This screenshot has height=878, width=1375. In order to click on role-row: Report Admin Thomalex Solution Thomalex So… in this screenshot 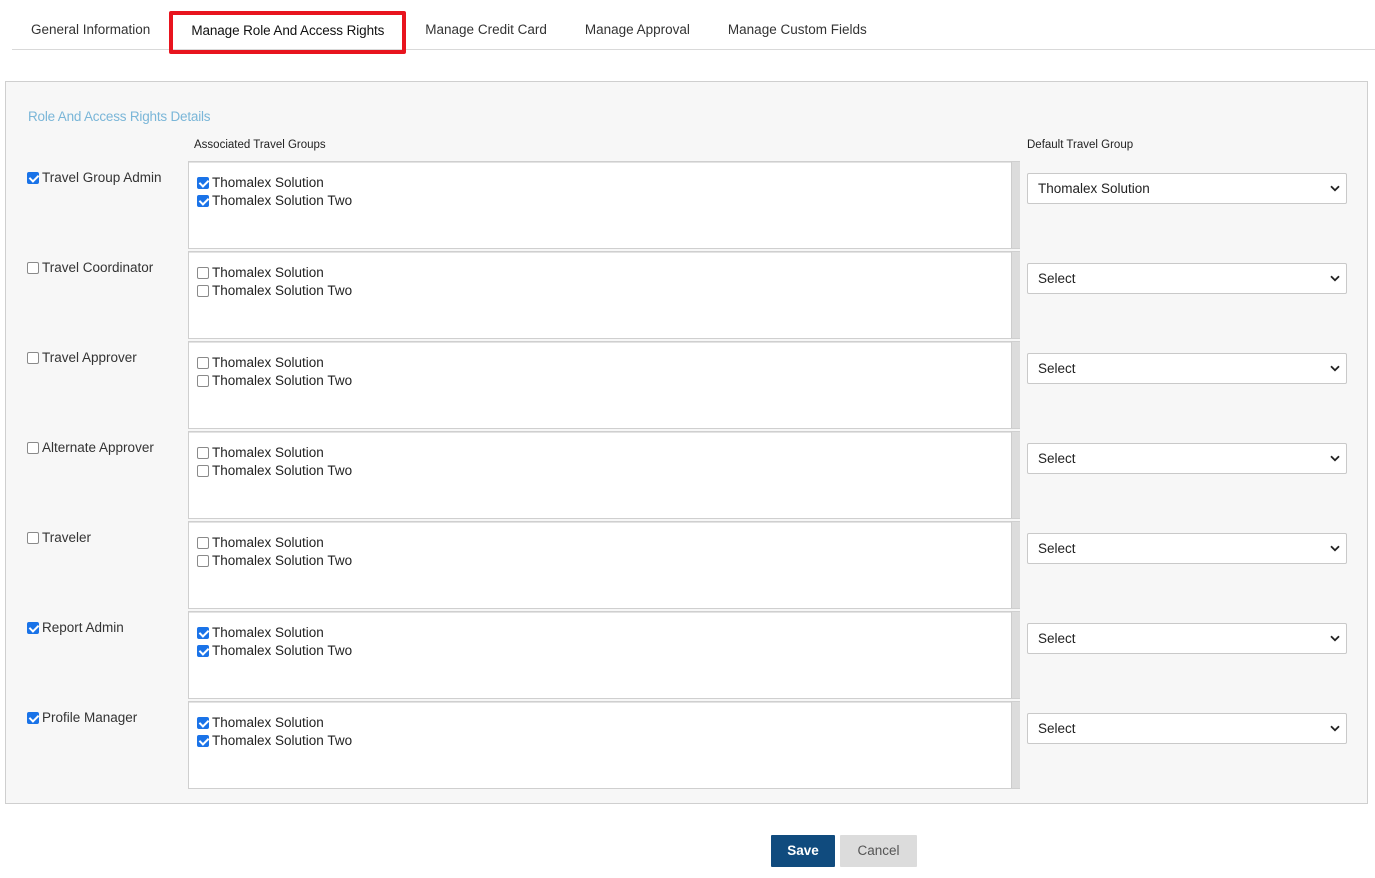, I will do `click(686, 656)`.